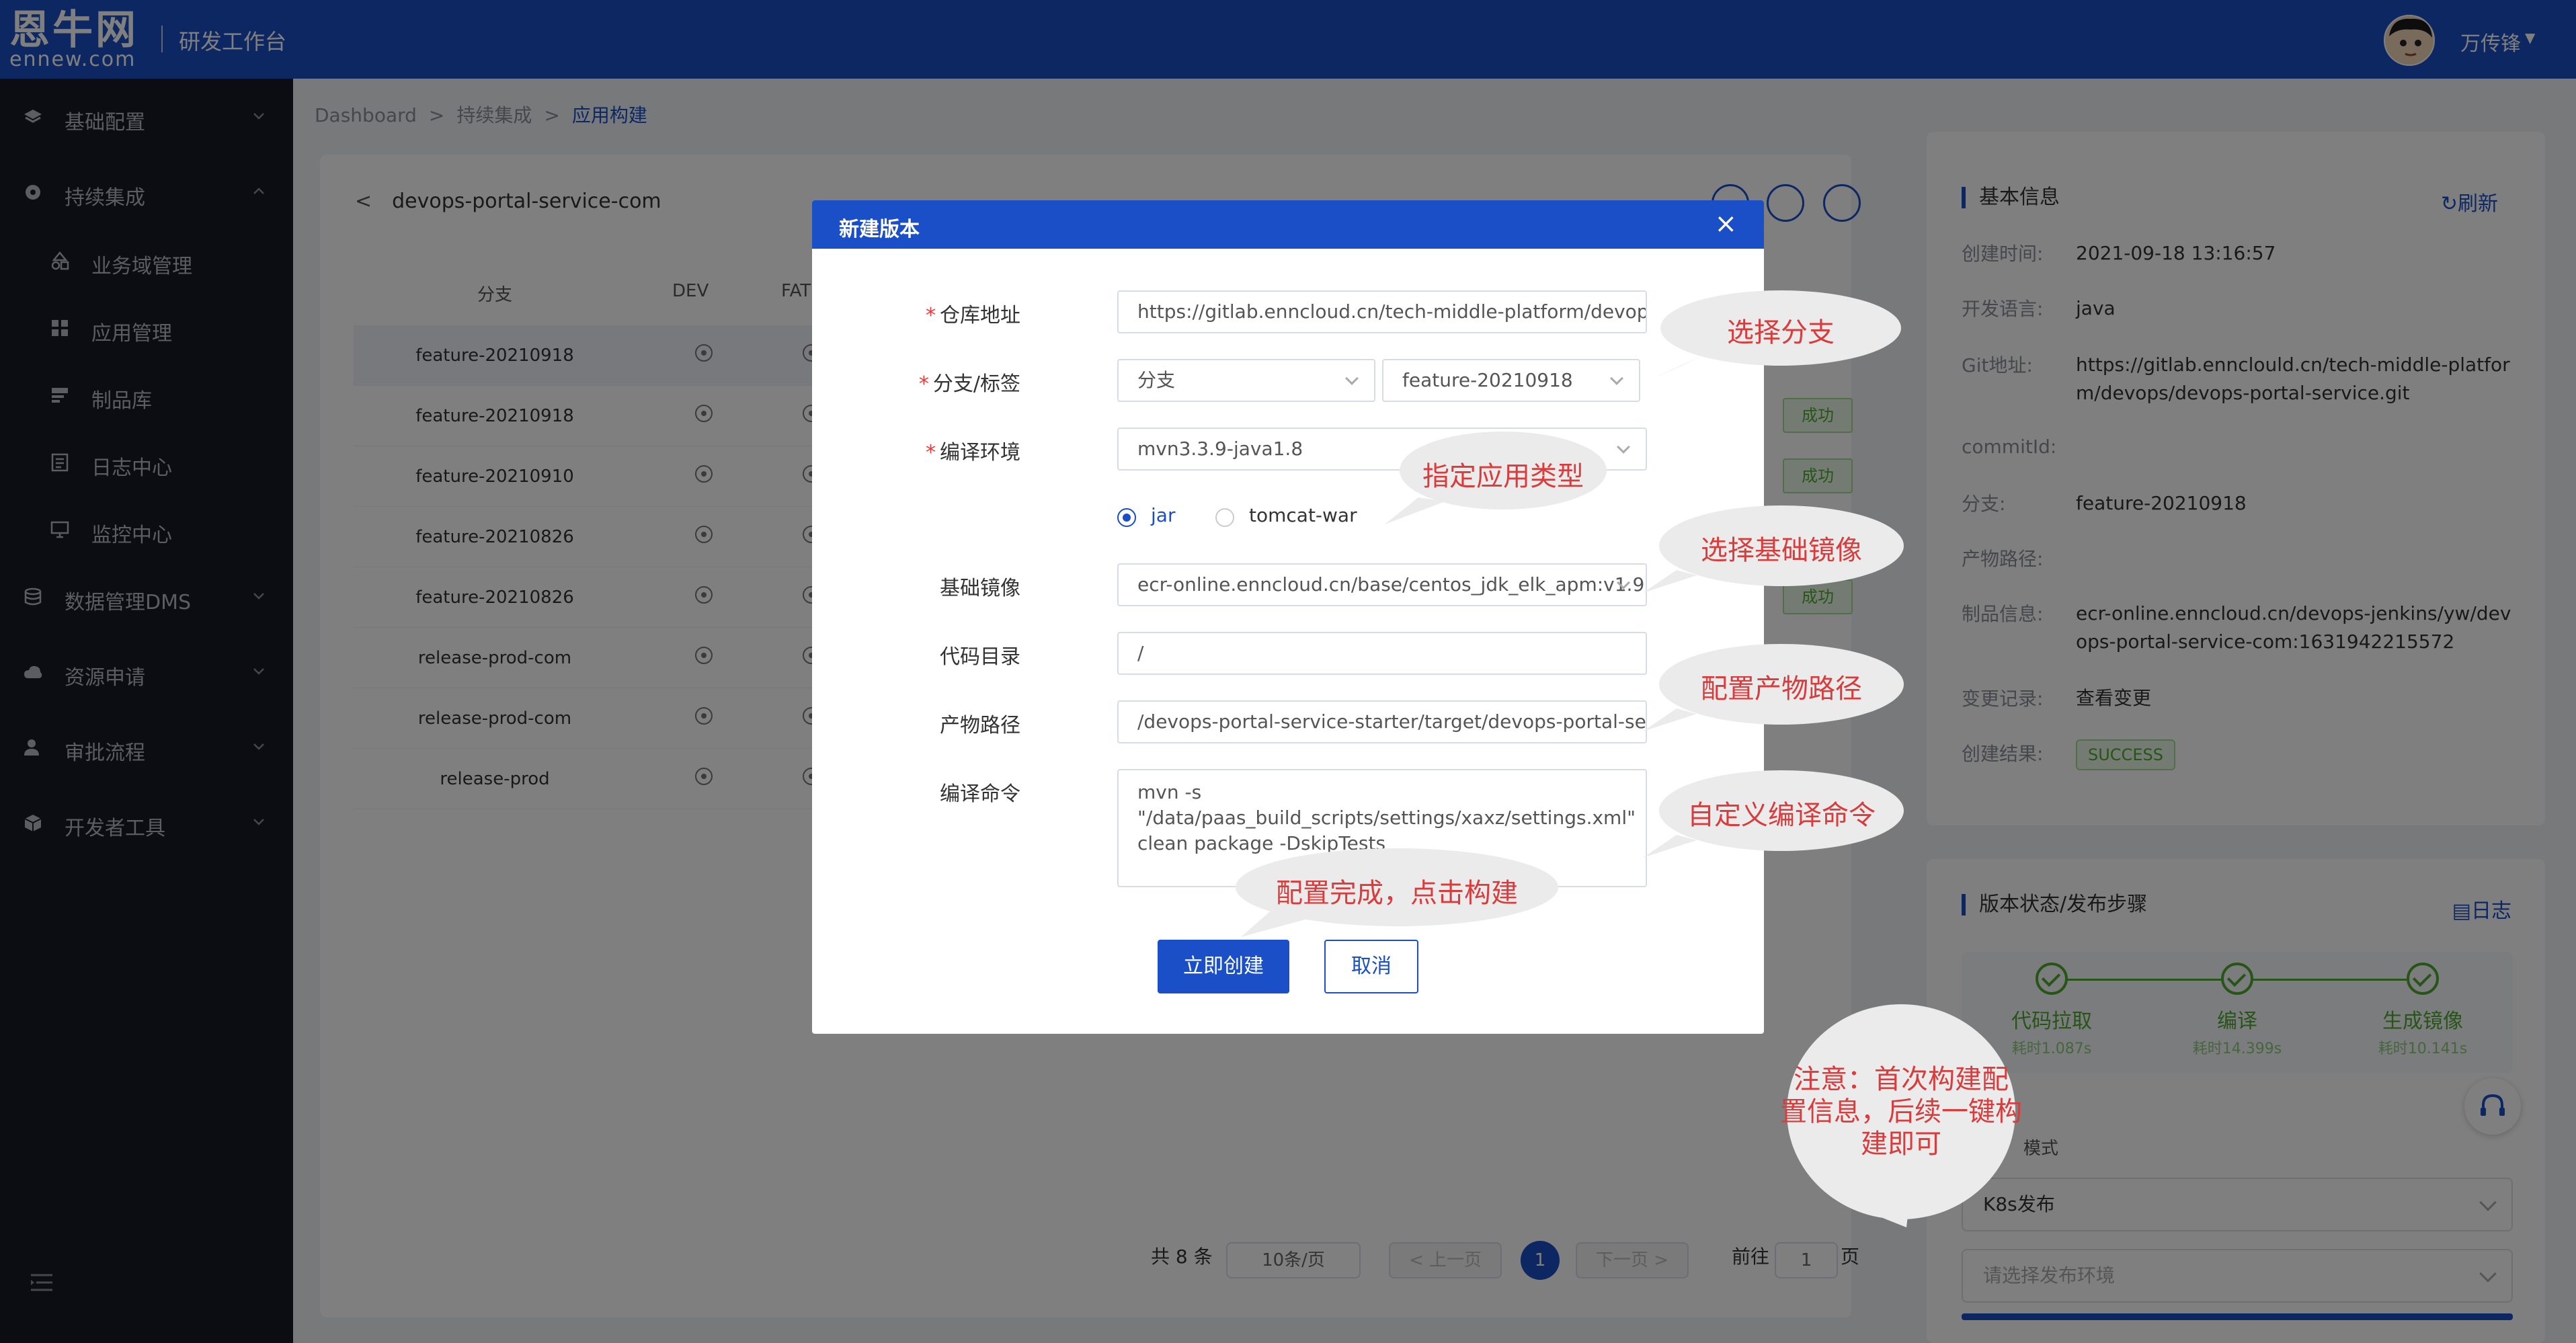 The height and width of the screenshot is (1343, 2576). Describe the element at coordinates (980, 588) in the screenshot. I see `base-image-label: 基础镜像` at that location.